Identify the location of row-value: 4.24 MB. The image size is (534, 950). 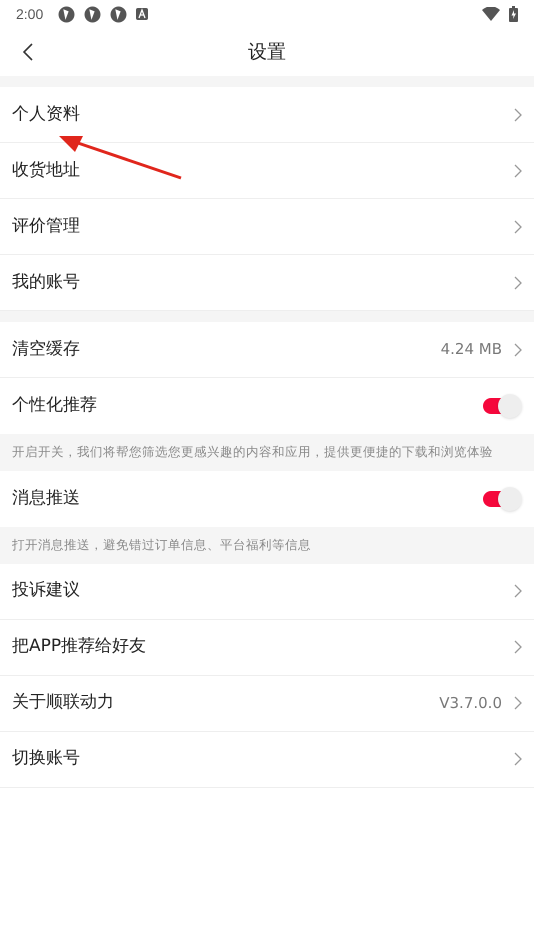
(471, 349).